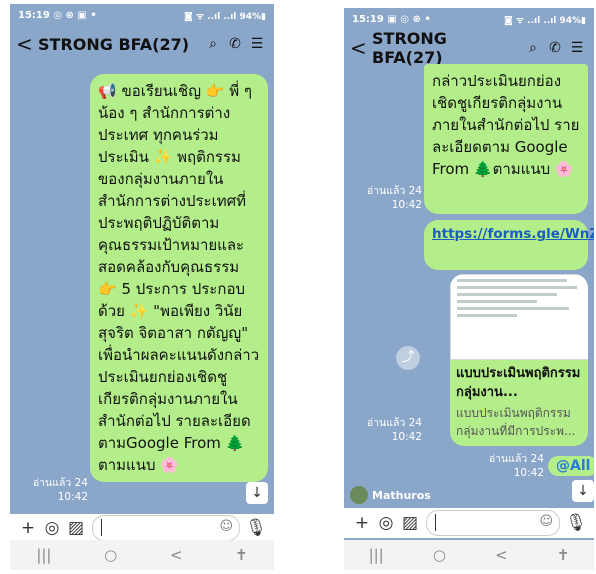  What do you see at coordinates (75, 15) in the screenshot?
I see `status-icons: ◎ ⊛ ▣ •` at bounding box center [75, 15].